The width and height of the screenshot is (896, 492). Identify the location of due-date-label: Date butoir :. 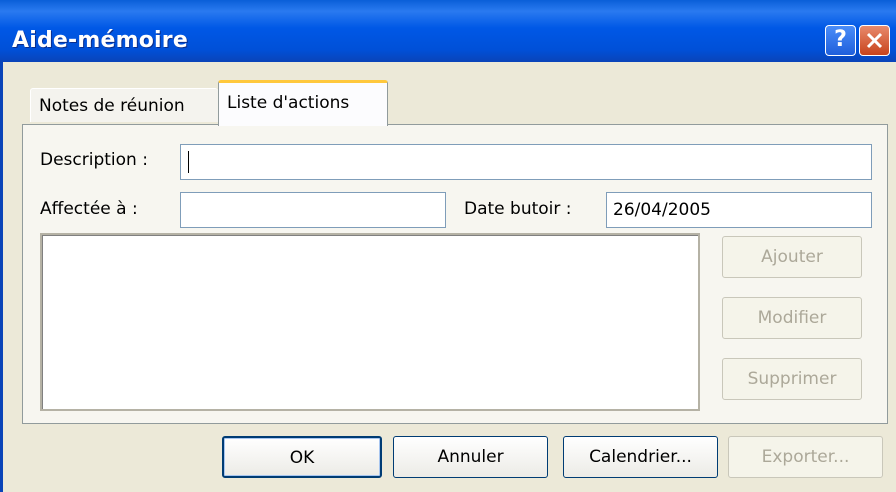
(518, 209).